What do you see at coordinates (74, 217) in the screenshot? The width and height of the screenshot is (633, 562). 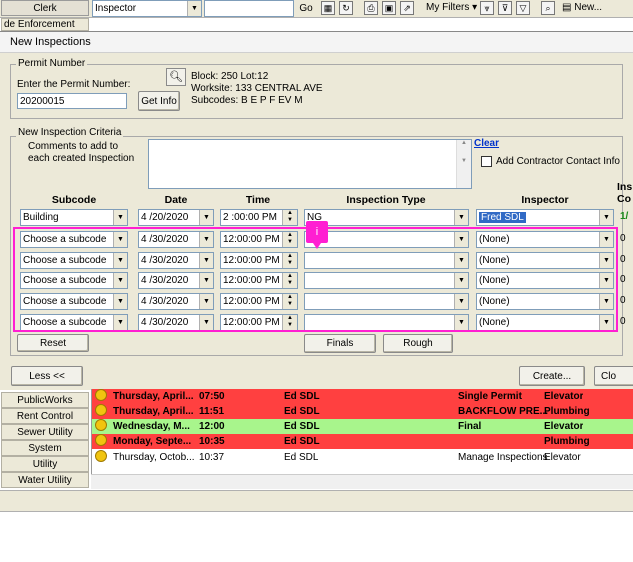 I see `subcode-select: Building ▼` at bounding box center [74, 217].